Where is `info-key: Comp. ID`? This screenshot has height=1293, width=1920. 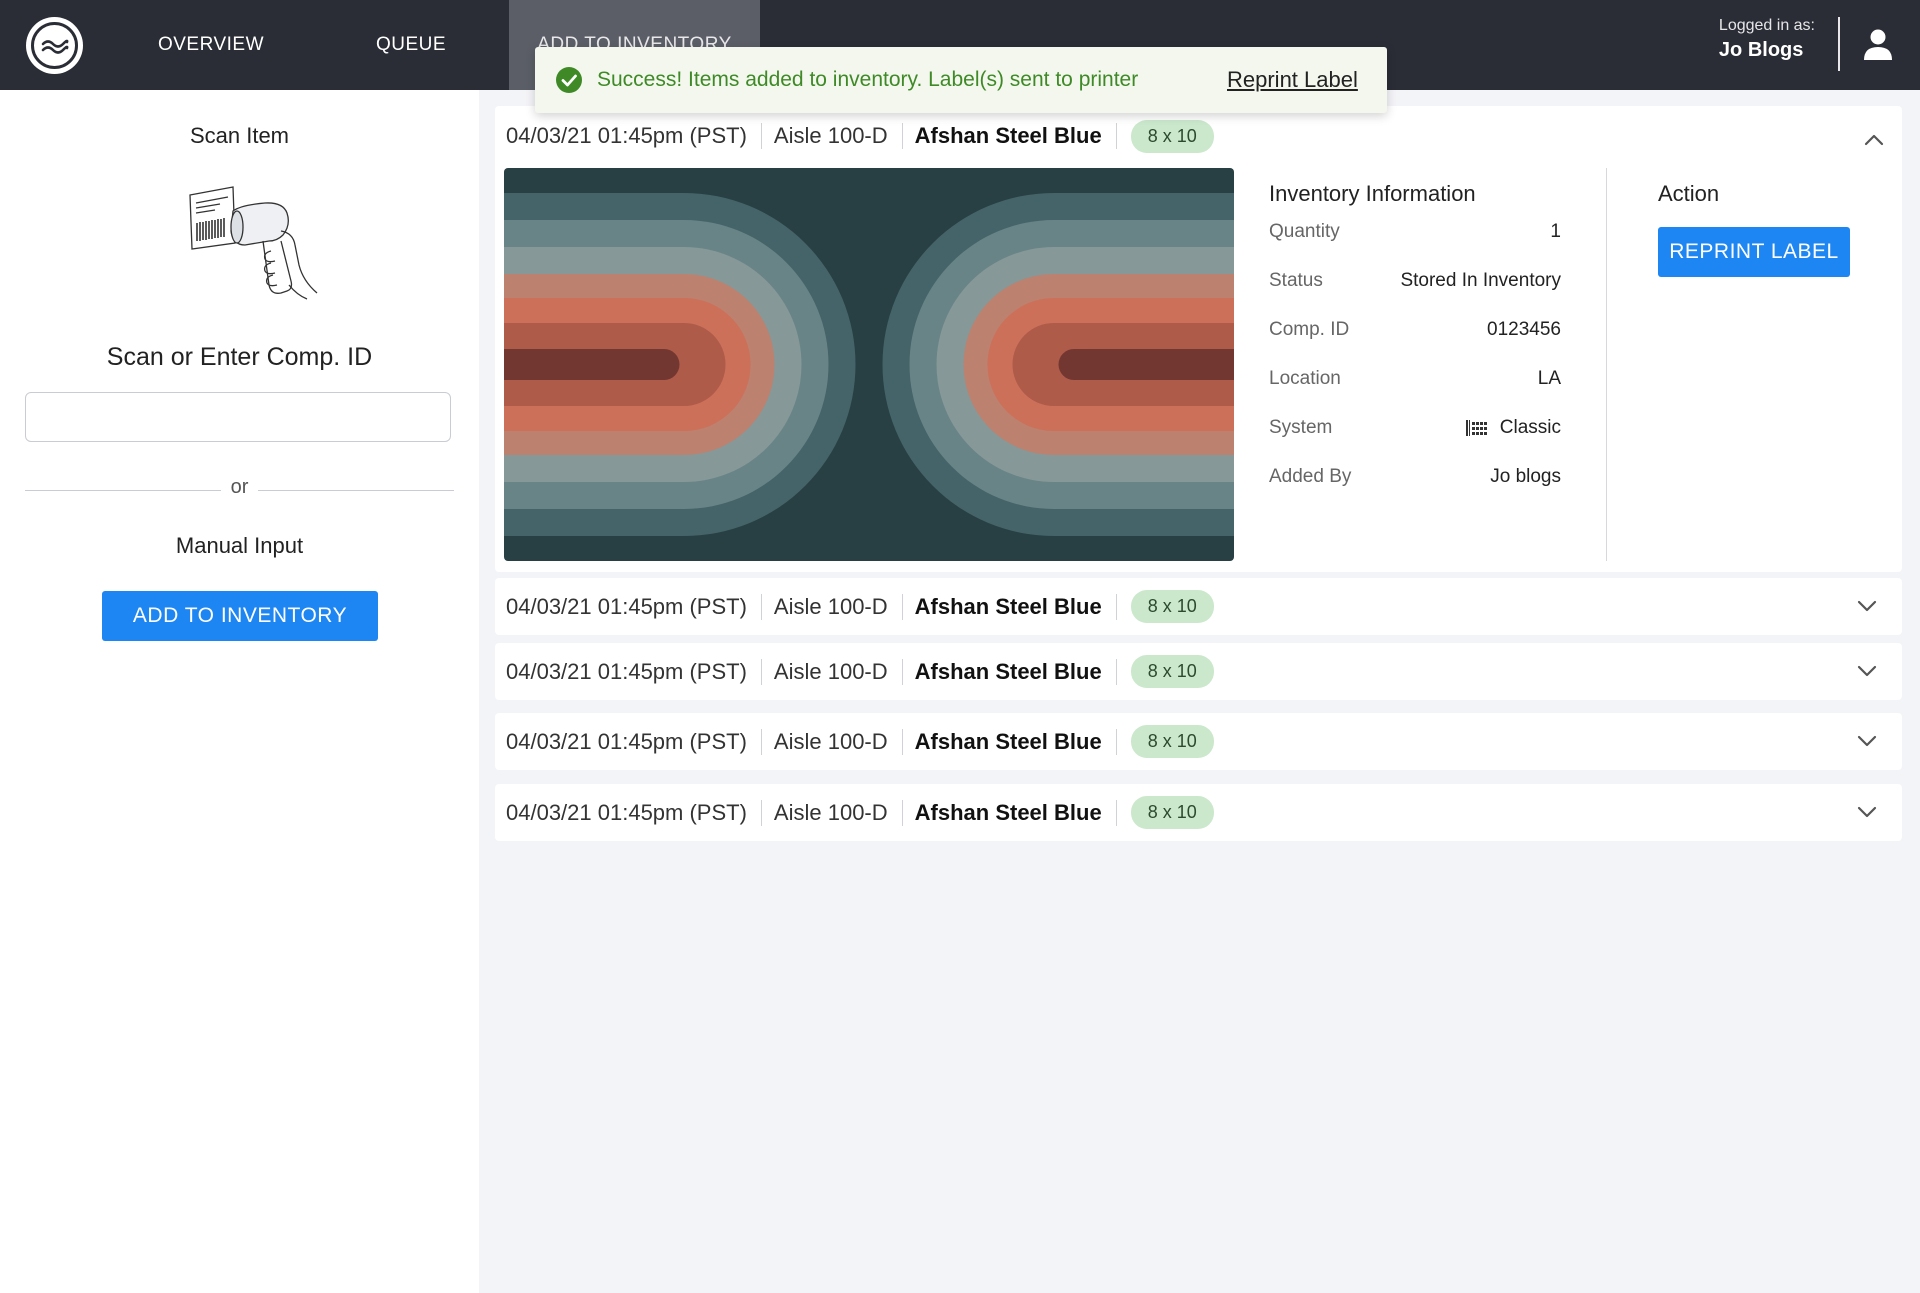
info-key: Comp. ID is located at coordinates (1309, 329).